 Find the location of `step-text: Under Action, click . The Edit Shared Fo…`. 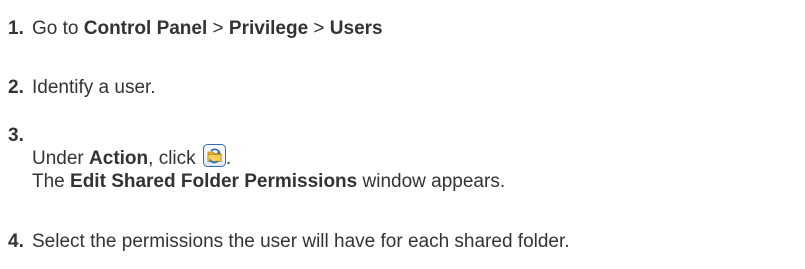

step-text: Under Action, click . The Edit Shared Fo… is located at coordinates (268, 168).